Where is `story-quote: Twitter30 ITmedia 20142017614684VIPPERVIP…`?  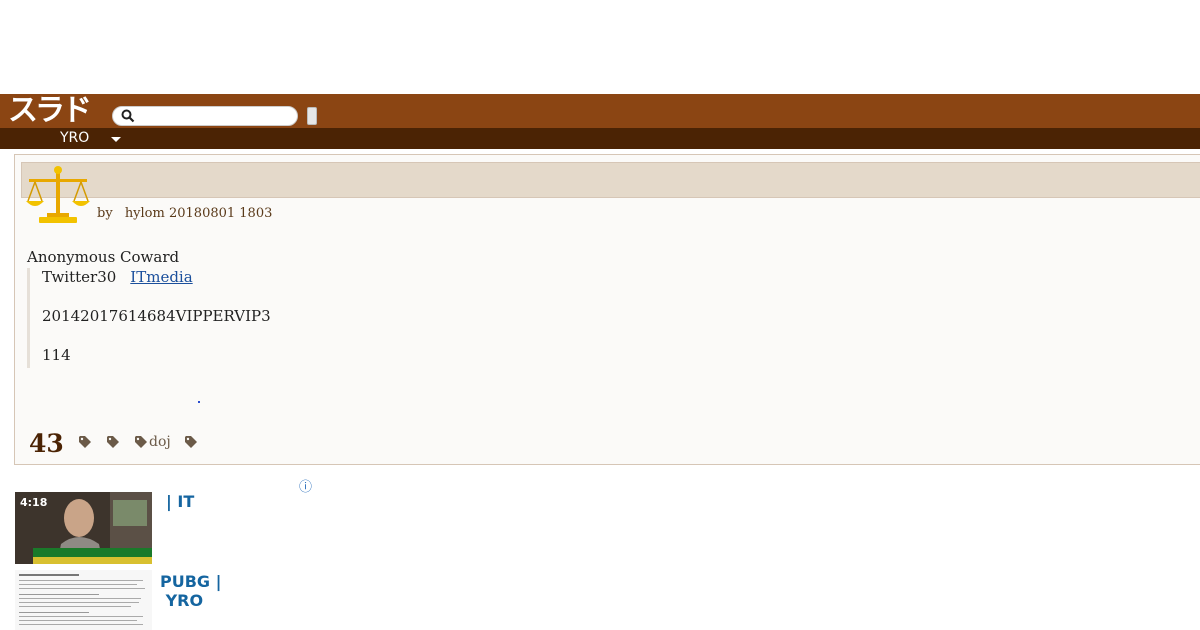 story-quote: Twitter30 ITmedia 20142017614684VIPPERVIP… is located at coordinates (149, 318).